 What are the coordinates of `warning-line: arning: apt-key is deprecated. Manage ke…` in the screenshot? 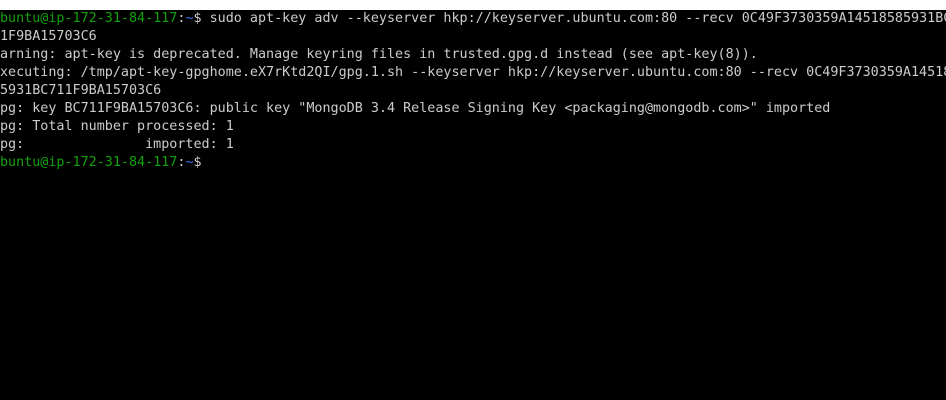 It's located at (379, 54).